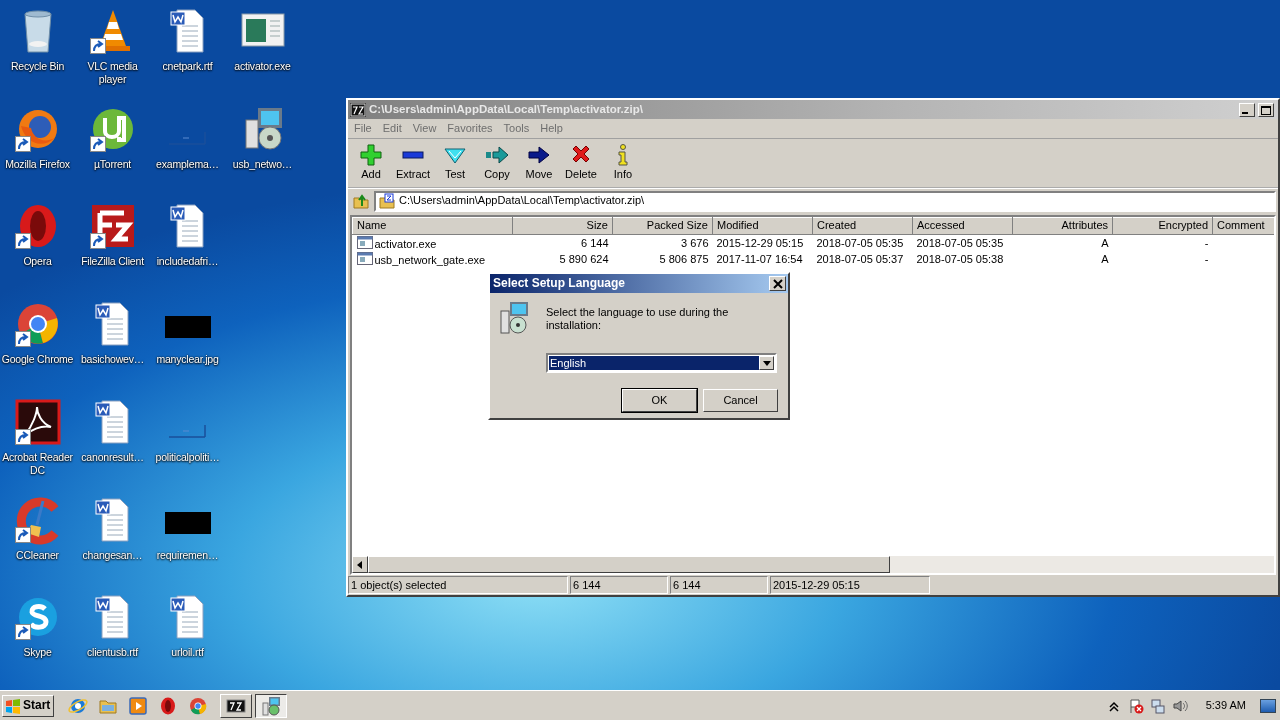 The width and height of the screenshot is (1280, 720). Describe the element at coordinates (112, 262) in the screenshot. I see `icon-label: FileZilla Client` at that location.